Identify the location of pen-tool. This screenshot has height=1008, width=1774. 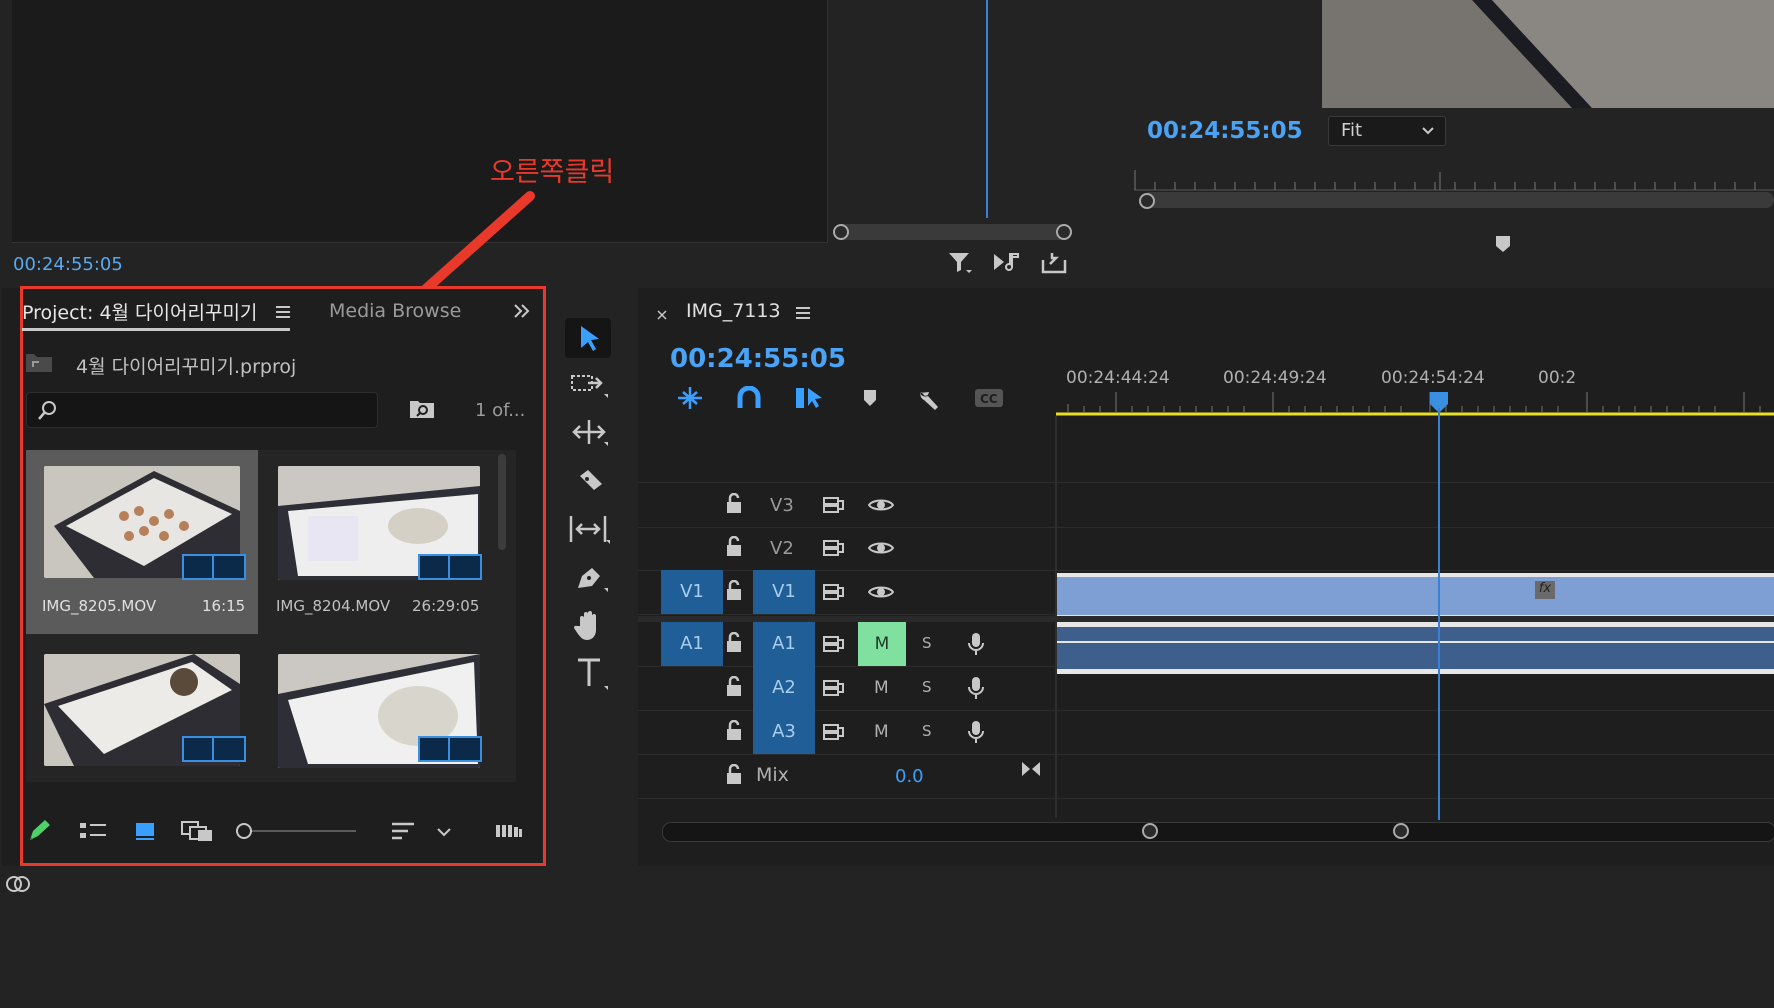
(590, 579).